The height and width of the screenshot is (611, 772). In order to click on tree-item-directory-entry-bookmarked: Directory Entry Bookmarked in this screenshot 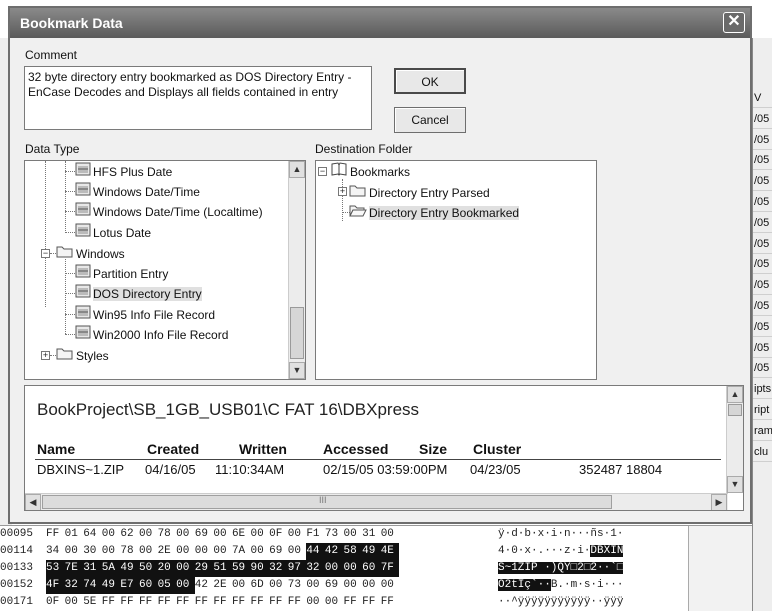, I will do `click(434, 212)`.